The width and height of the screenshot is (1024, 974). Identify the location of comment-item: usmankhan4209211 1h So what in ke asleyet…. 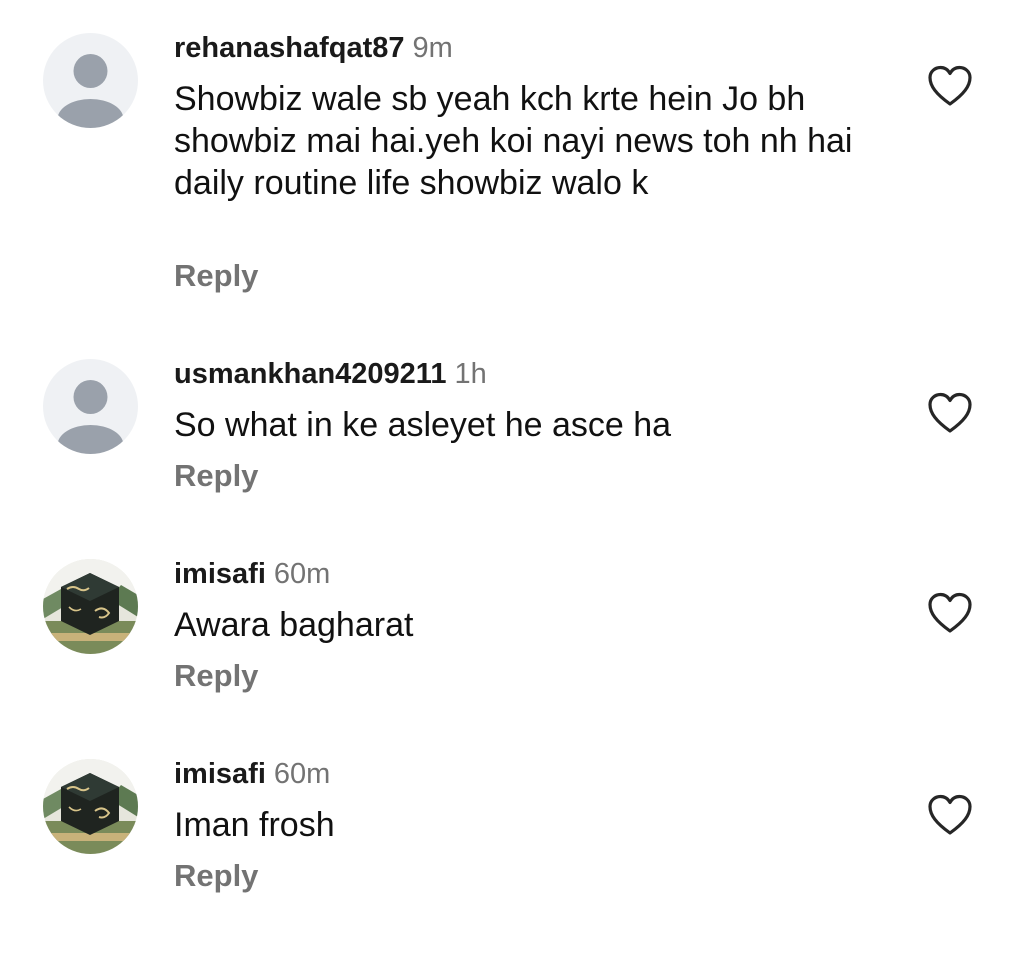
(512, 426).